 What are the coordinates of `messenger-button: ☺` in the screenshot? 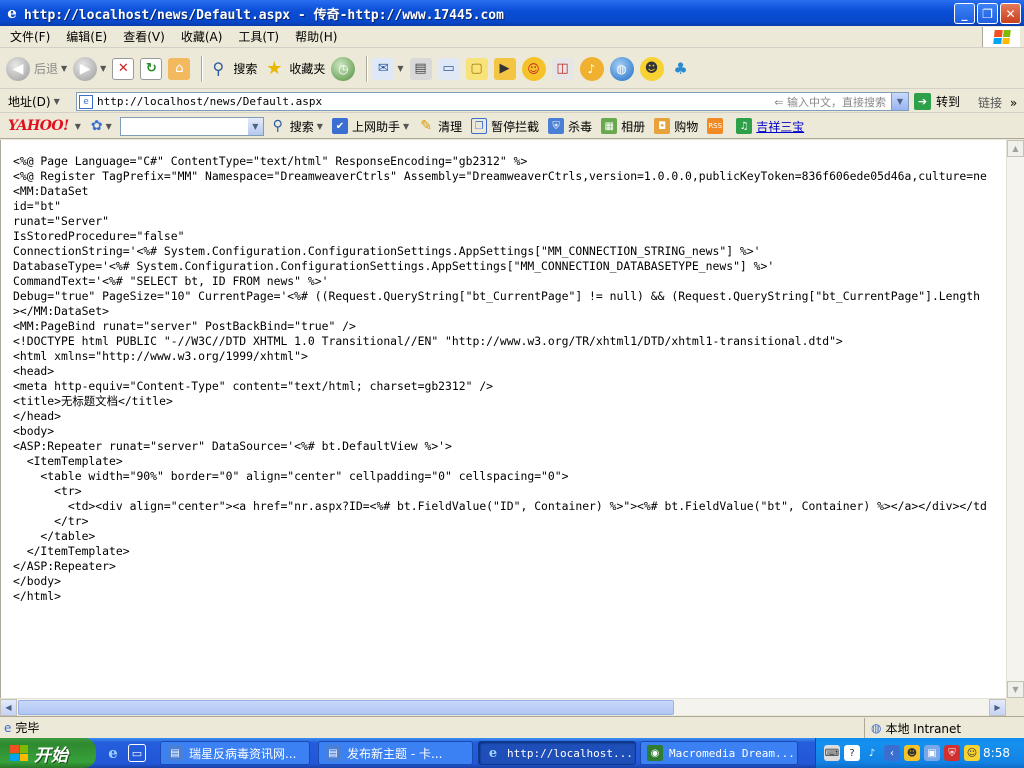 It's located at (533, 68).